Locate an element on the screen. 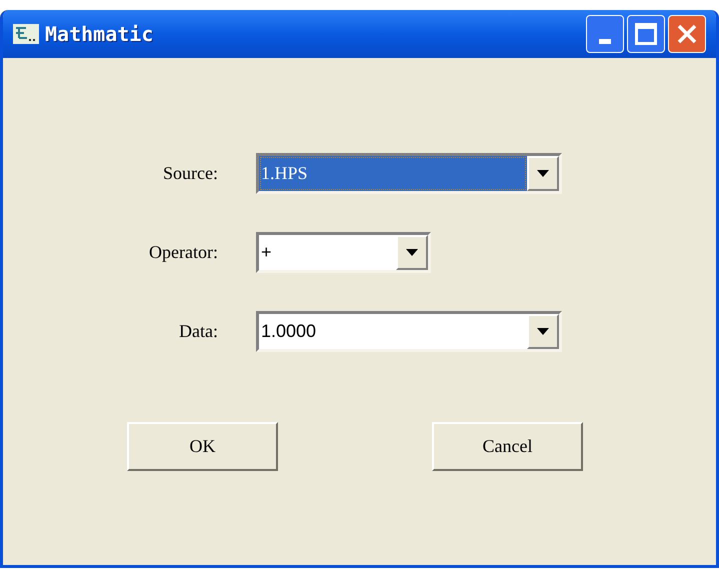 Image resolution: width=719 pixels, height=570 pixels. dropdown-value: + is located at coordinates (266, 252).